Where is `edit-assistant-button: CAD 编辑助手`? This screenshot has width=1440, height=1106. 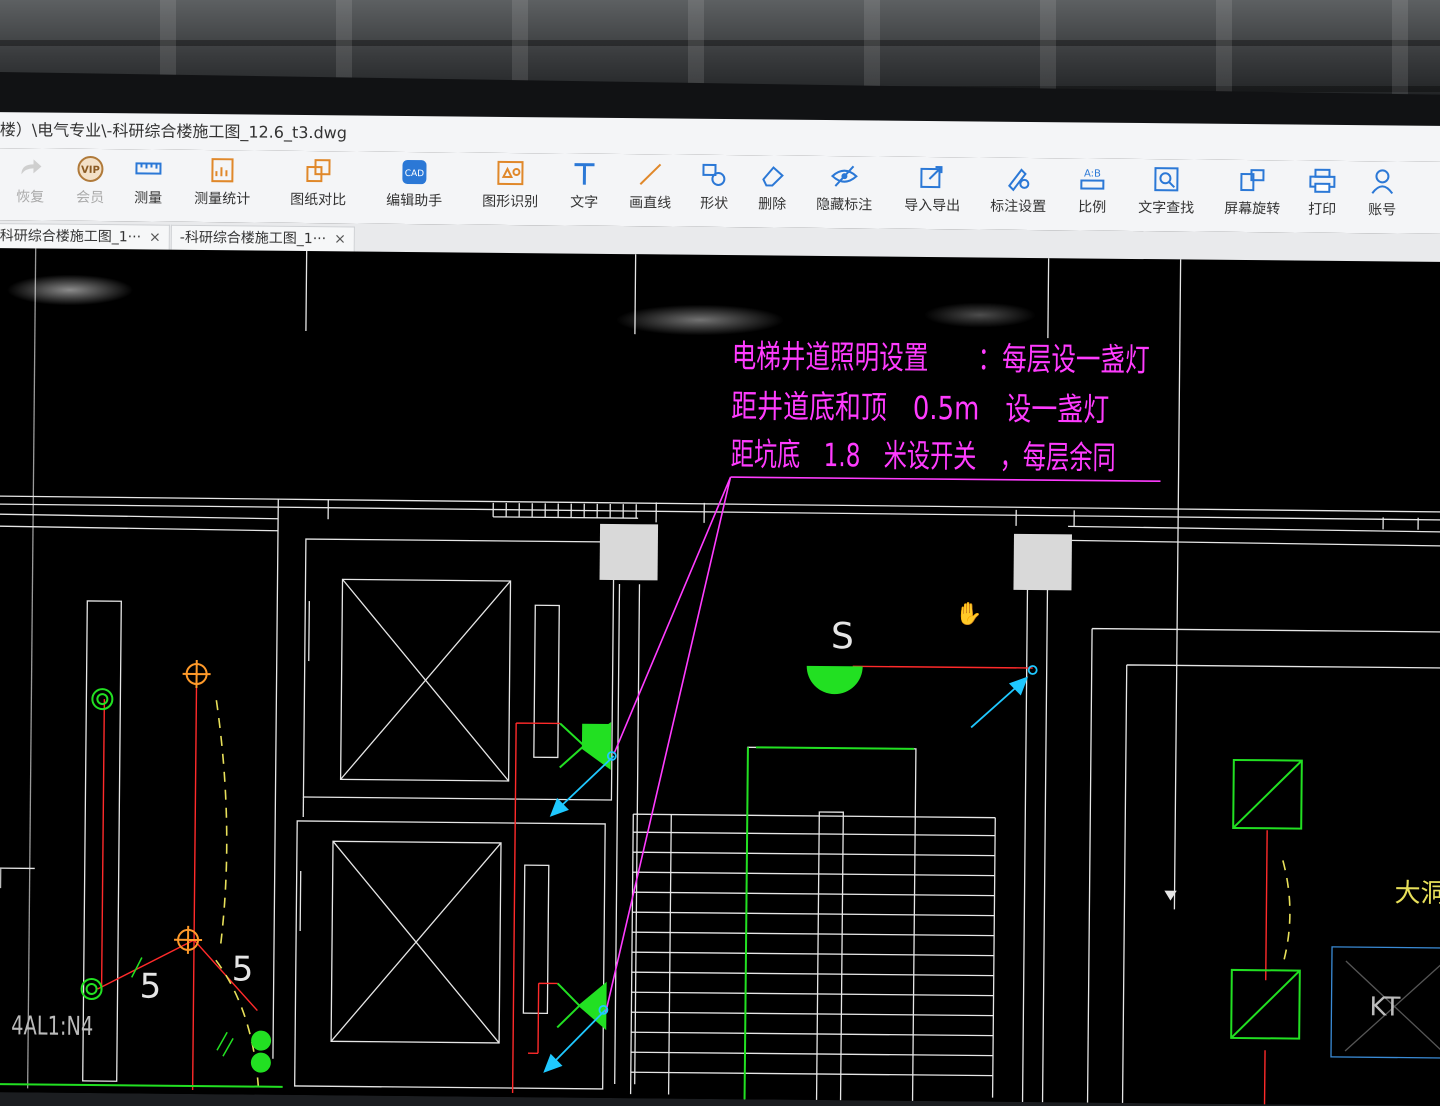 edit-assistant-button: CAD 编辑助手 is located at coordinates (414, 184).